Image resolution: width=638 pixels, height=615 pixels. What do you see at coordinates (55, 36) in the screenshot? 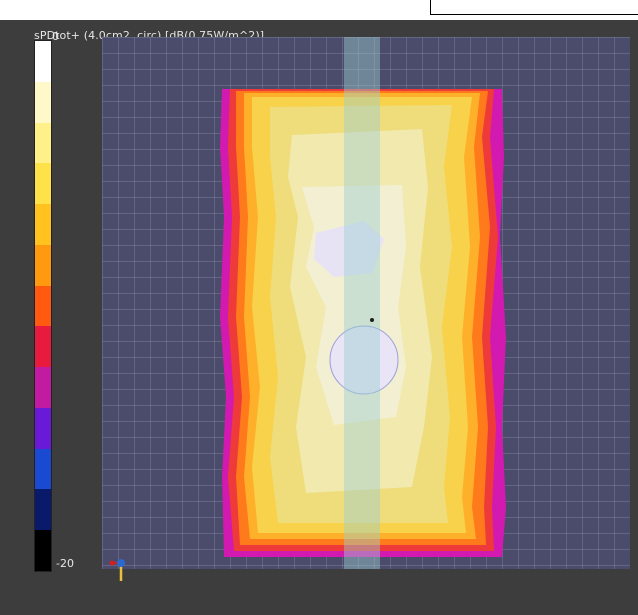
I see `colorbar-max-label: 0` at bounding box center [55, 36].